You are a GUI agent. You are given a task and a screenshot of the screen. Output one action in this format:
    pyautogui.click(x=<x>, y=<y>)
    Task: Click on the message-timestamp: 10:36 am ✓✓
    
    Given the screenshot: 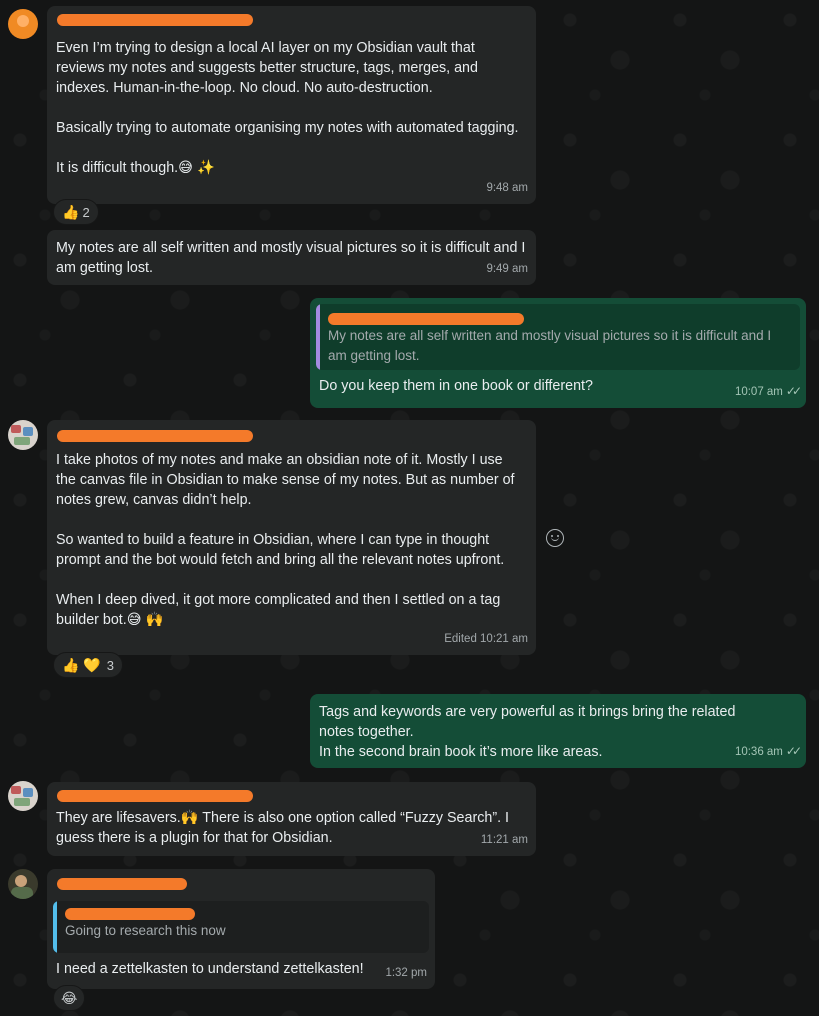 What is the action you would take?
    pyautogui.click(x=768, y=751)
    